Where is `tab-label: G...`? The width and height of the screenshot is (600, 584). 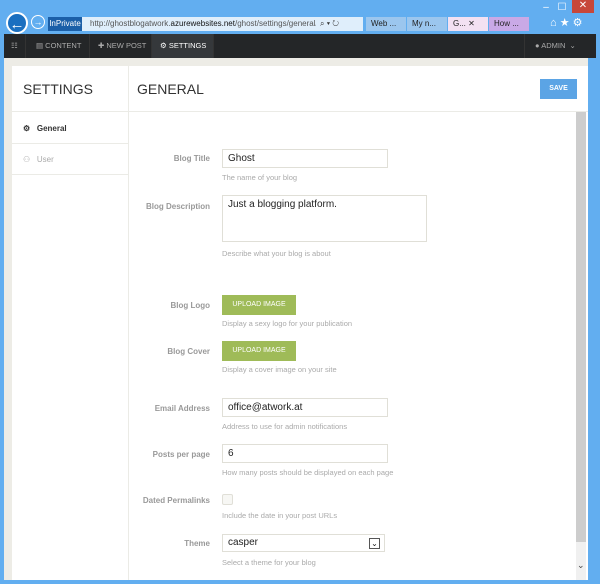
tab-label: G... is located at coordinates (459, 23).